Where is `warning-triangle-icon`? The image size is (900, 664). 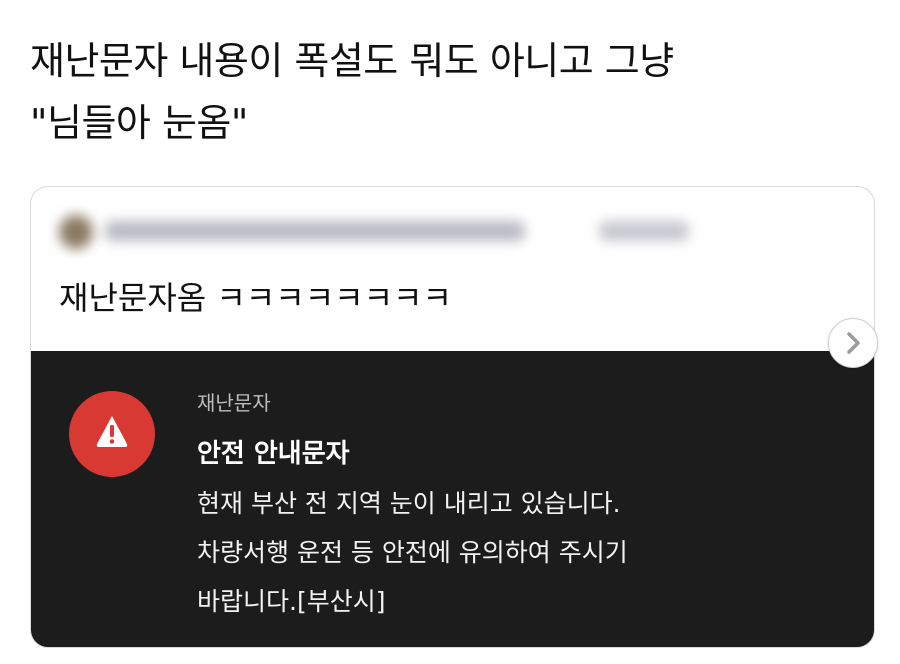
warning-triangle-icon is located at coordinates (112, 434).